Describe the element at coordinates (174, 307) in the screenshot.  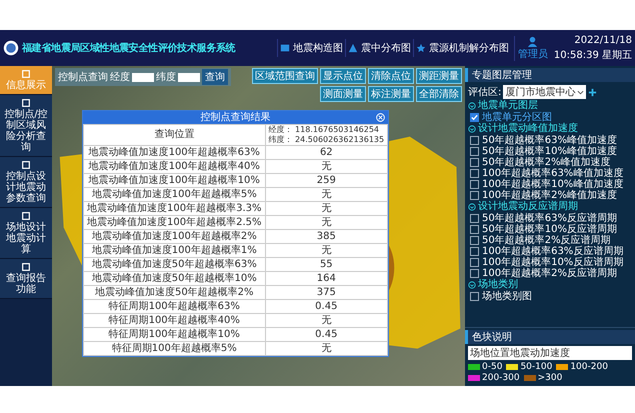
I see `table-cell: 特征周期100年超越概率63%` at that location.